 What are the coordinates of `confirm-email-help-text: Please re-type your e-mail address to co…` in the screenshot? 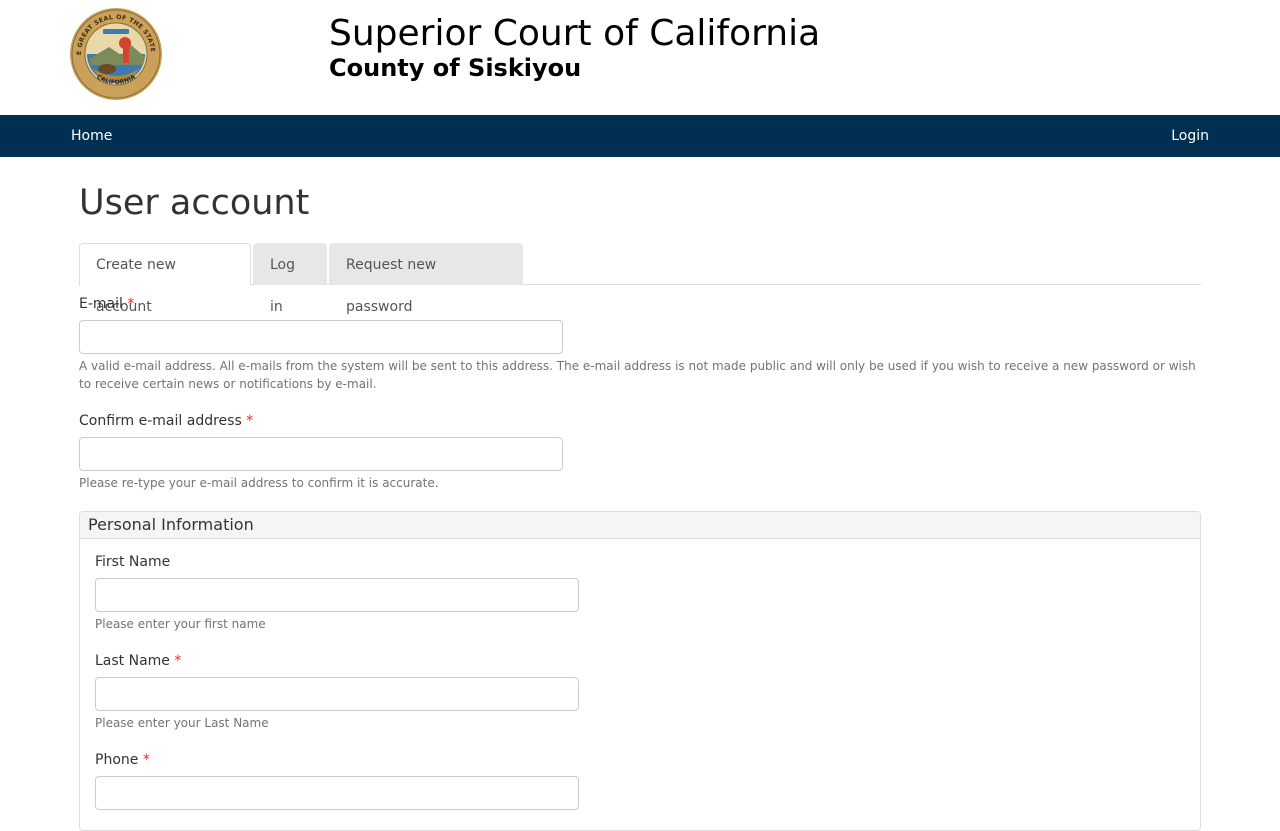 It's located at (259, 483).